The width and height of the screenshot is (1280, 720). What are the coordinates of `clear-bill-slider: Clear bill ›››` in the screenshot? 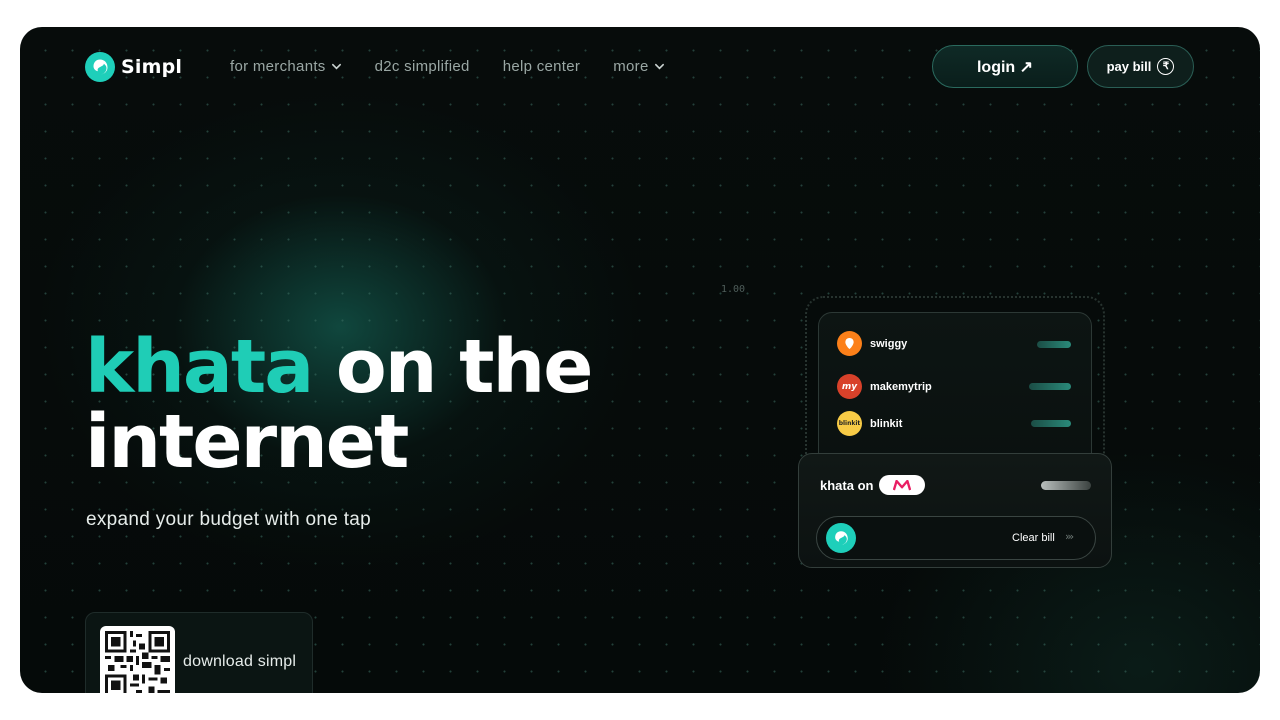 It's located at (956, 538).